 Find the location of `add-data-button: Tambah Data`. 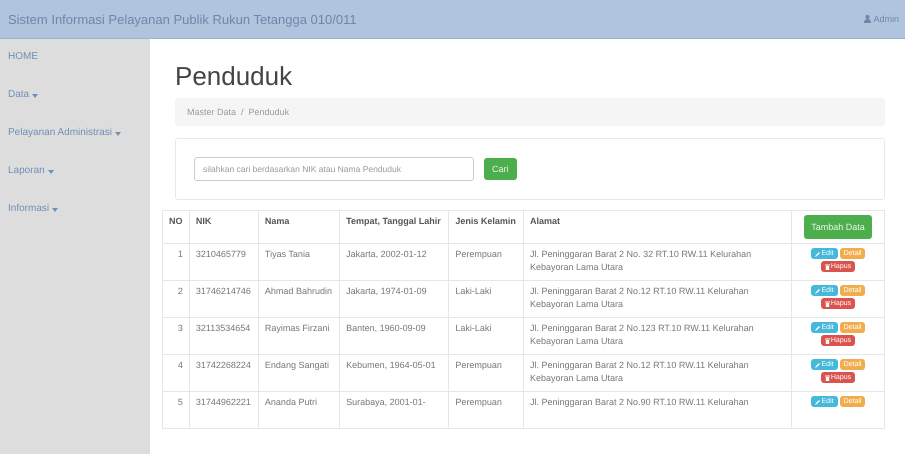

add-data-button: Tambah Data is located at coordinates (838, 227).